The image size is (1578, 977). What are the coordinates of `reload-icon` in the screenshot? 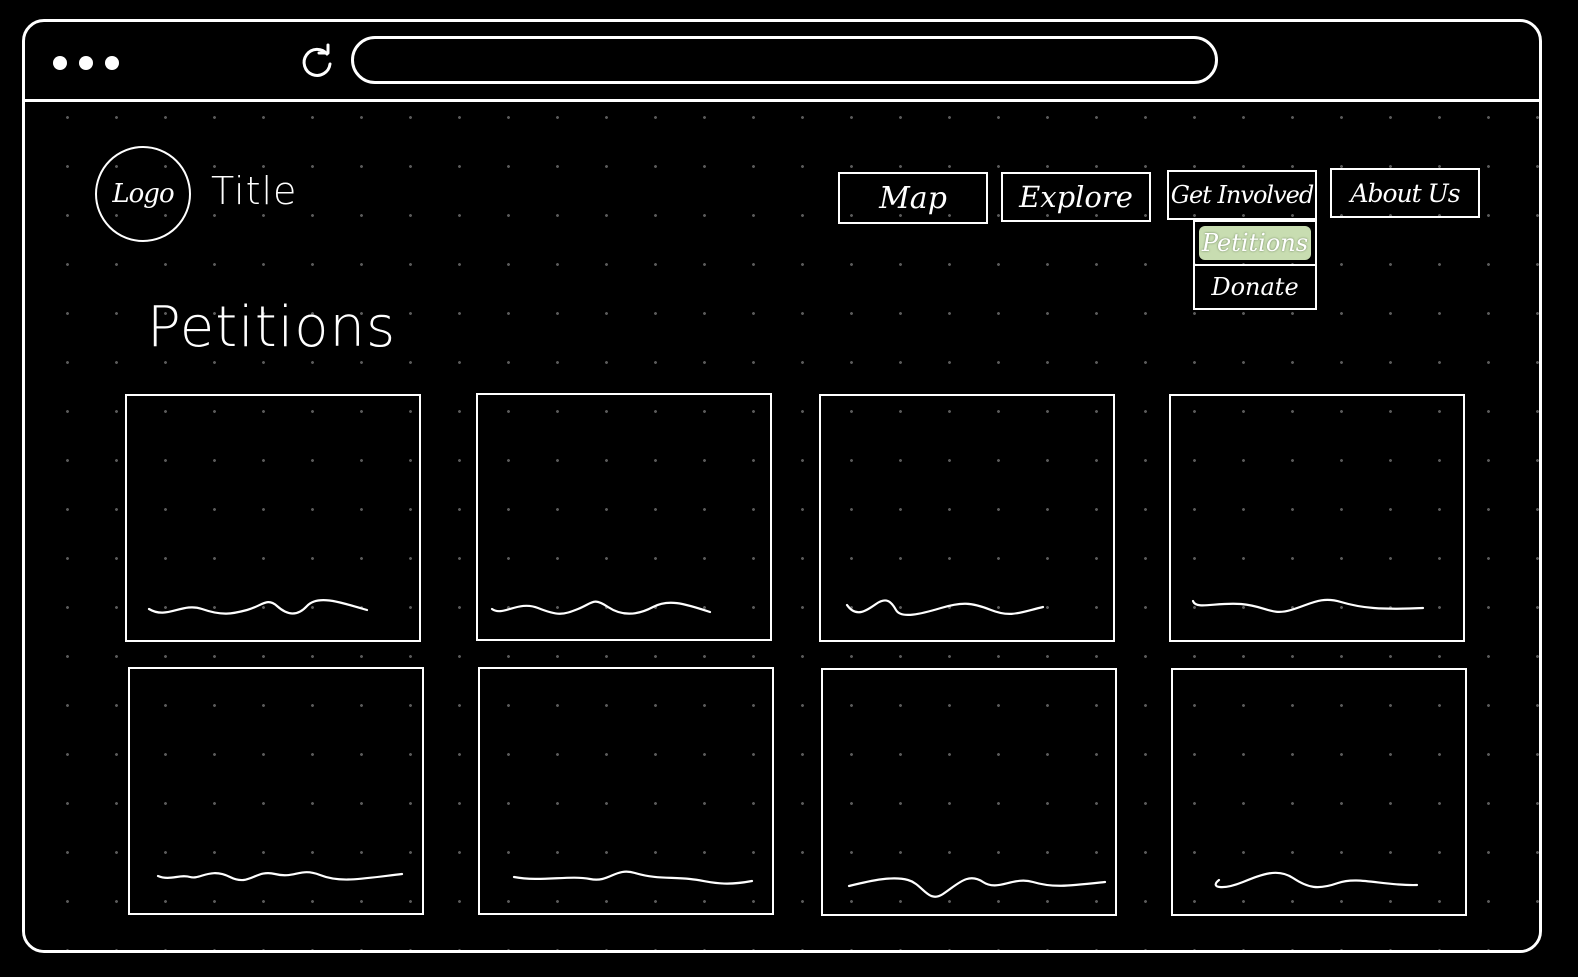 It's located at (317, 62).